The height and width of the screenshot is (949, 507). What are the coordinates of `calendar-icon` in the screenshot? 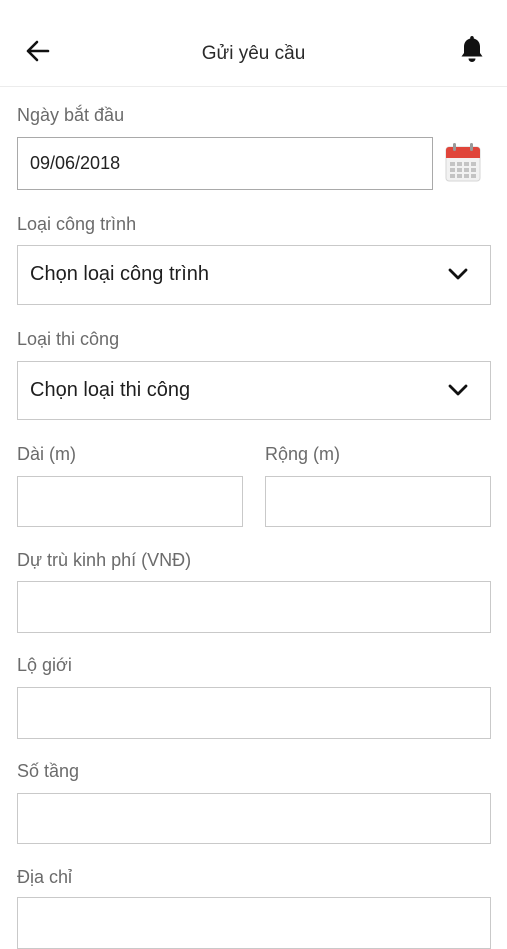 It's located at (463, 162).